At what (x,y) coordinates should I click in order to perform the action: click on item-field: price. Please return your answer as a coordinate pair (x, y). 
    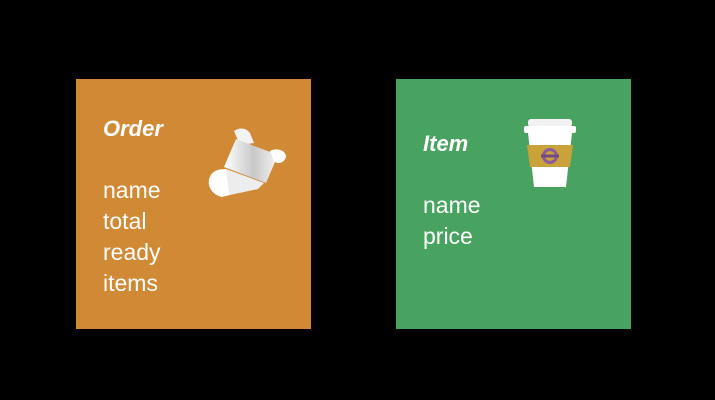
    Looking at the image, I should click on (448, 236).